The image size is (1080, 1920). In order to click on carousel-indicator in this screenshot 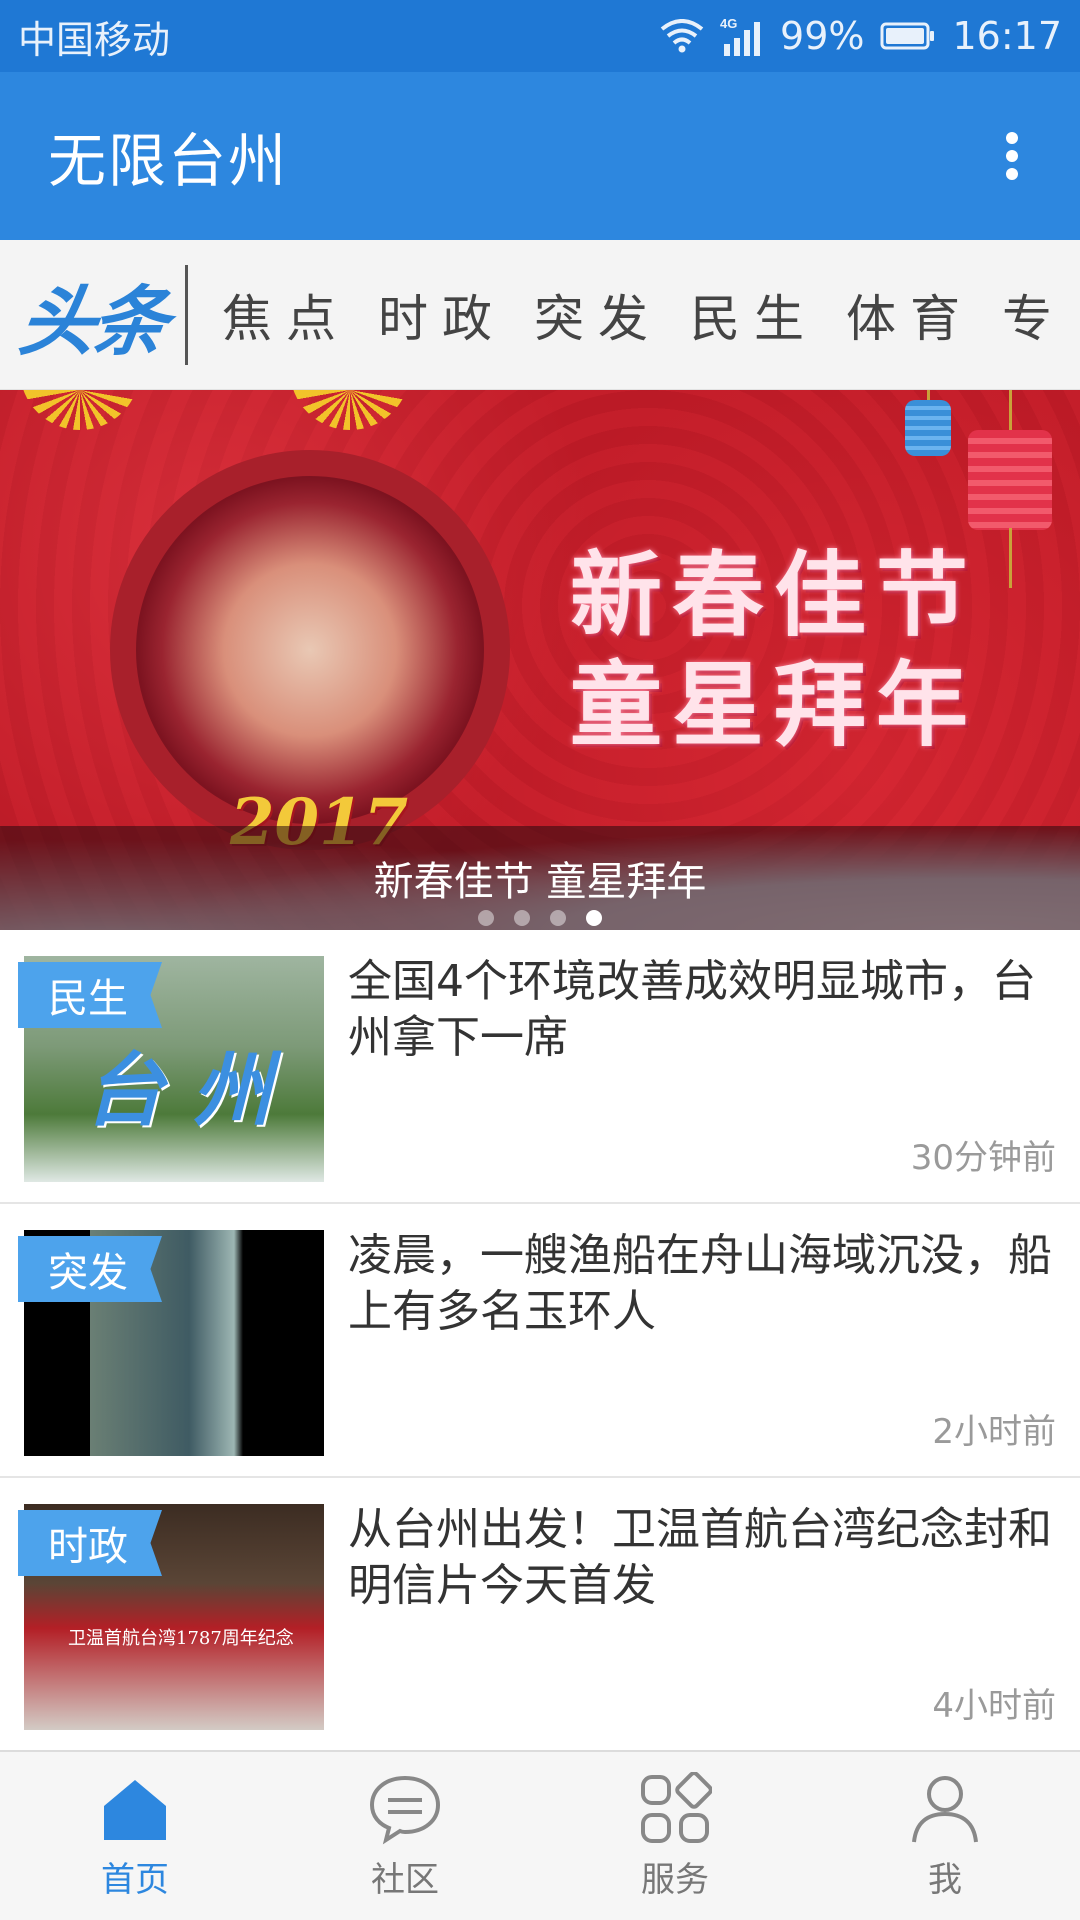, I will do `click(540, 918)`.